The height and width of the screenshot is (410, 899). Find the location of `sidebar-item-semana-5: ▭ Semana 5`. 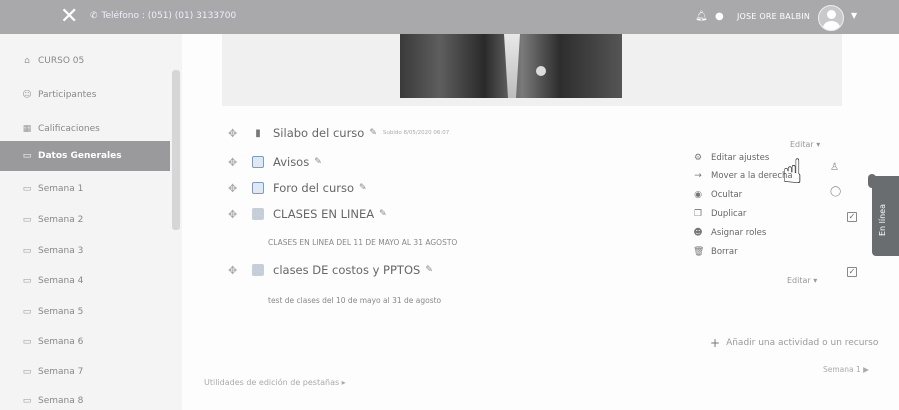

sidebar-item-semana-5: ▭ Semana 5 is located at coordinates (85, 312).